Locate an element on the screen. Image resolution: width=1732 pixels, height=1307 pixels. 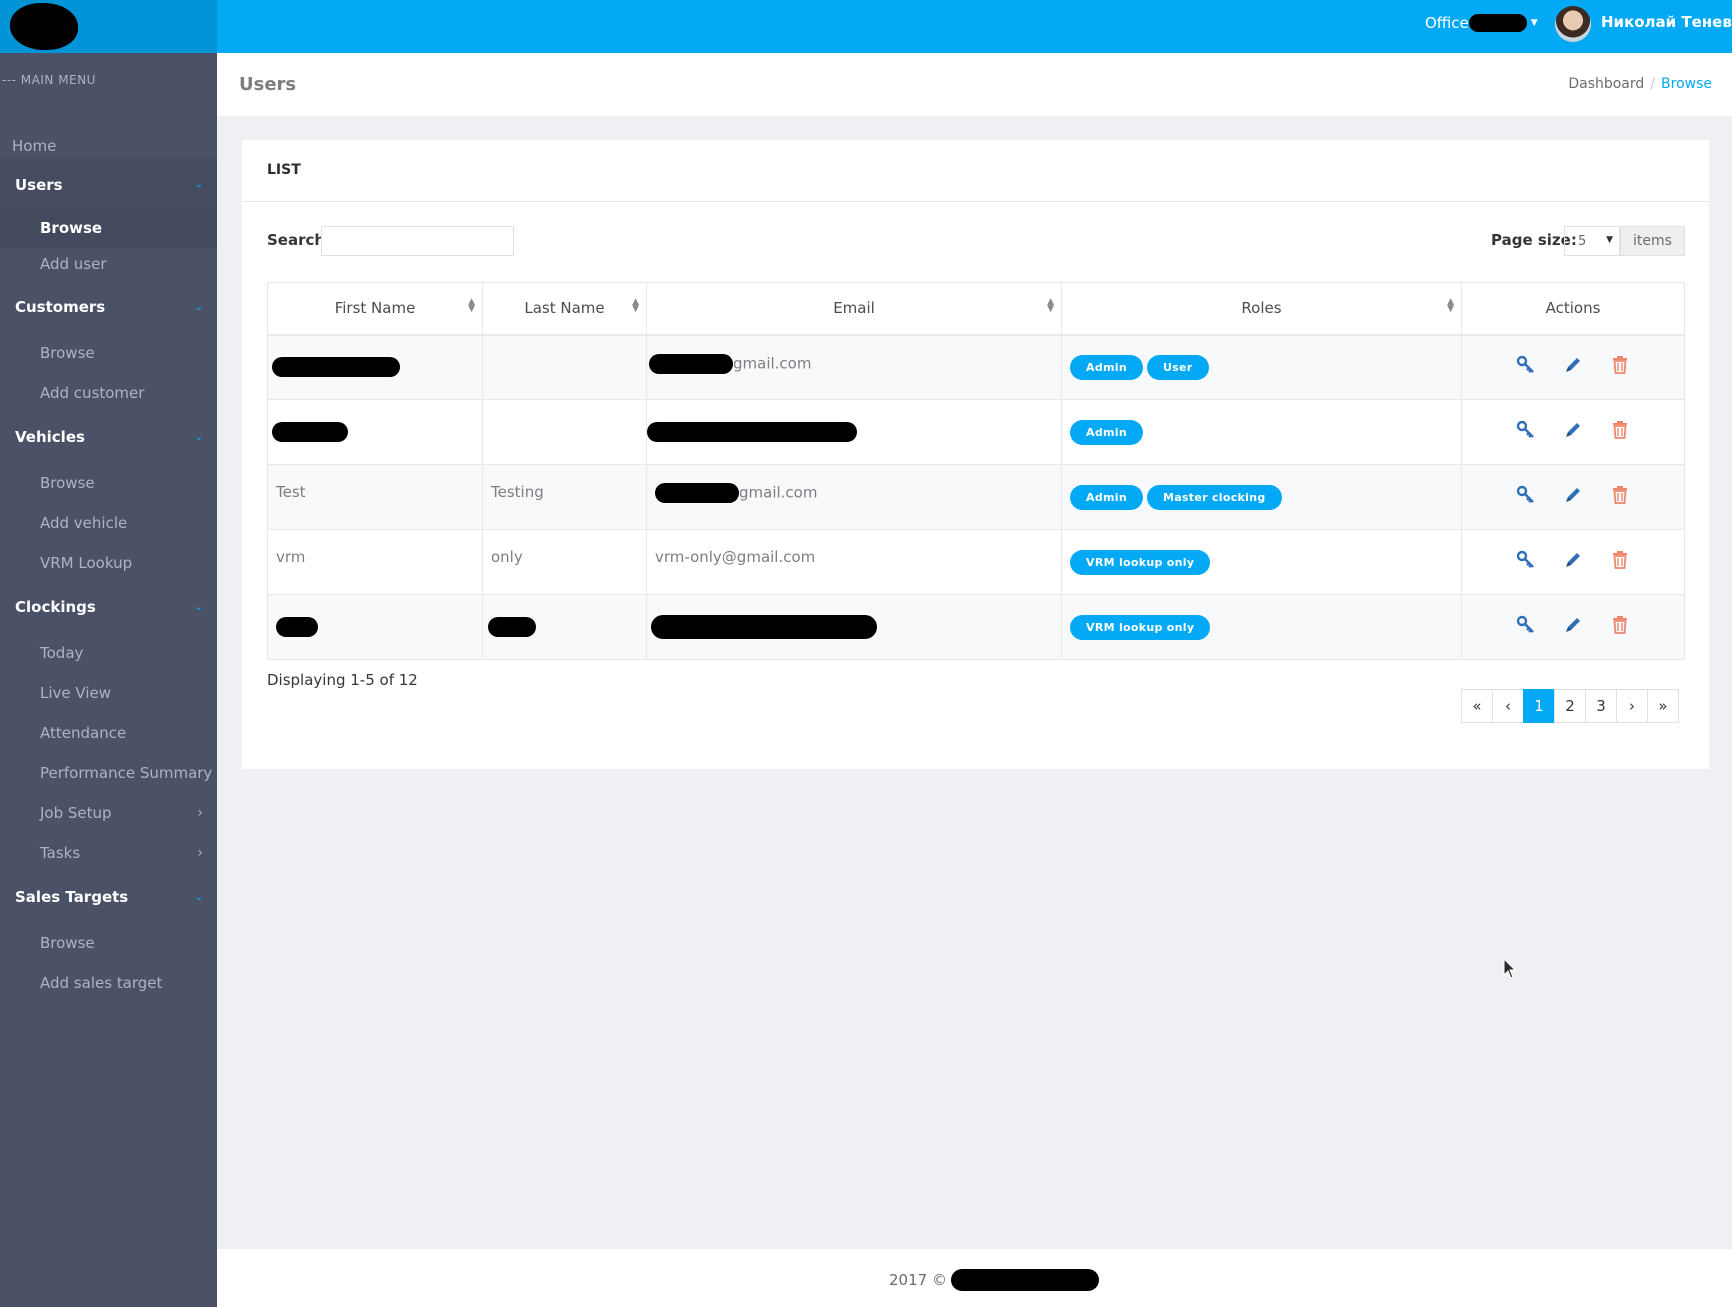
sidebar-item-label: Add user is located at coordinates (73, 264).